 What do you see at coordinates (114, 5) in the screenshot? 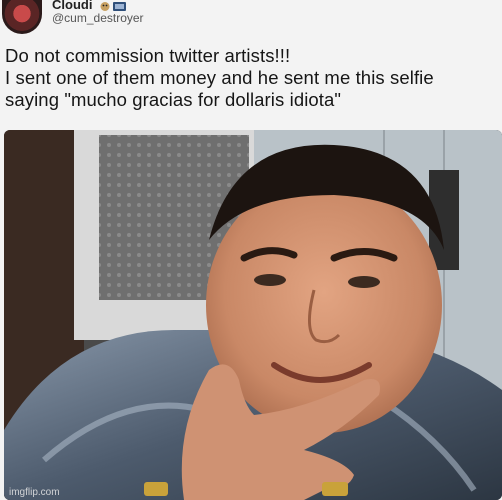
I see `emoji-badge-icon` at bounding box center [114, 5].